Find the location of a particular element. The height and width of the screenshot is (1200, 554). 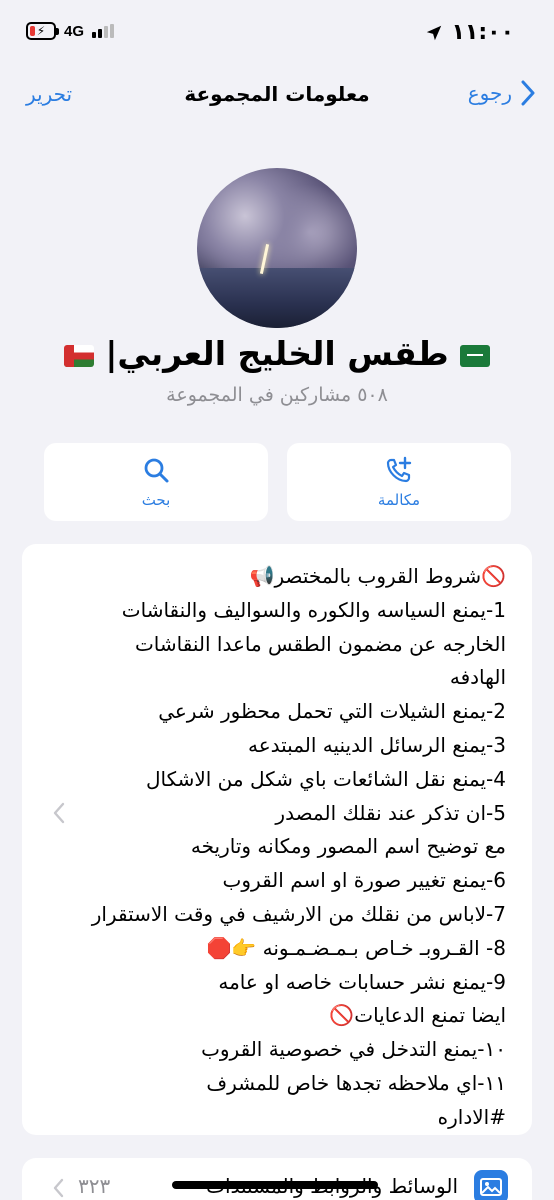

home-indicator is located at coordinates (275, 1185).